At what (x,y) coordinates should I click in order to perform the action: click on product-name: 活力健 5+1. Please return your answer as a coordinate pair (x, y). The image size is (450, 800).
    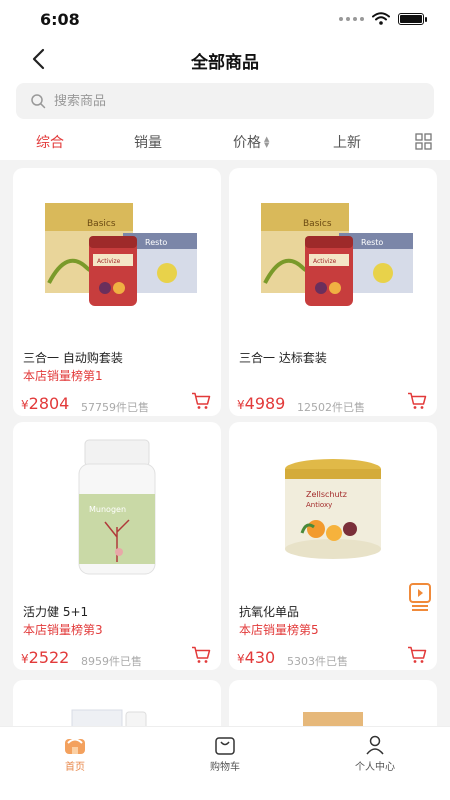
    Looking at the image, I should click on (56, 612).